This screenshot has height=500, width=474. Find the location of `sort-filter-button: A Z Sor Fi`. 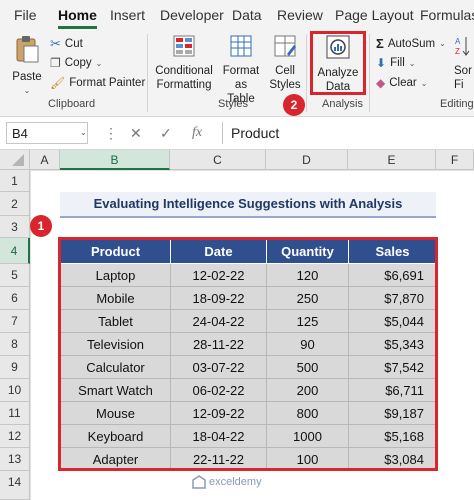

sort-filter-button: A Z Sor Fi is located at coordinates (464, 63).